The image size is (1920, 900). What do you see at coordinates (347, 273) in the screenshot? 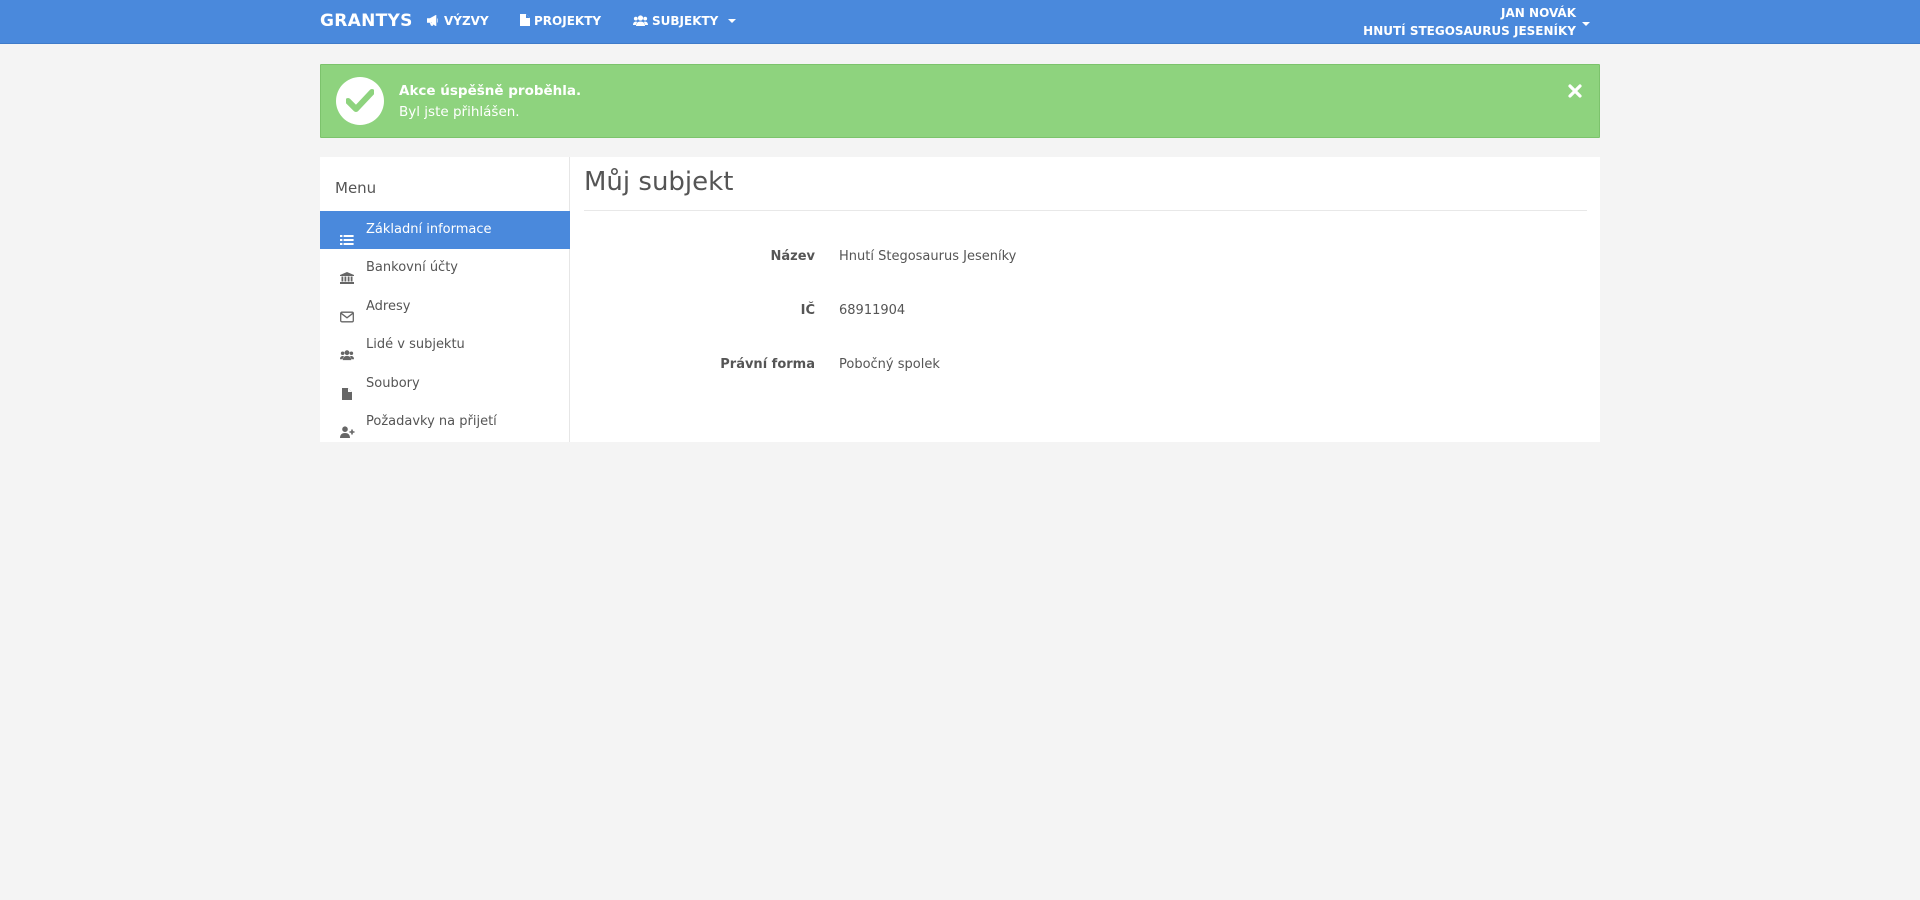
I see `bank-icon` at bounding box center [347, 273].